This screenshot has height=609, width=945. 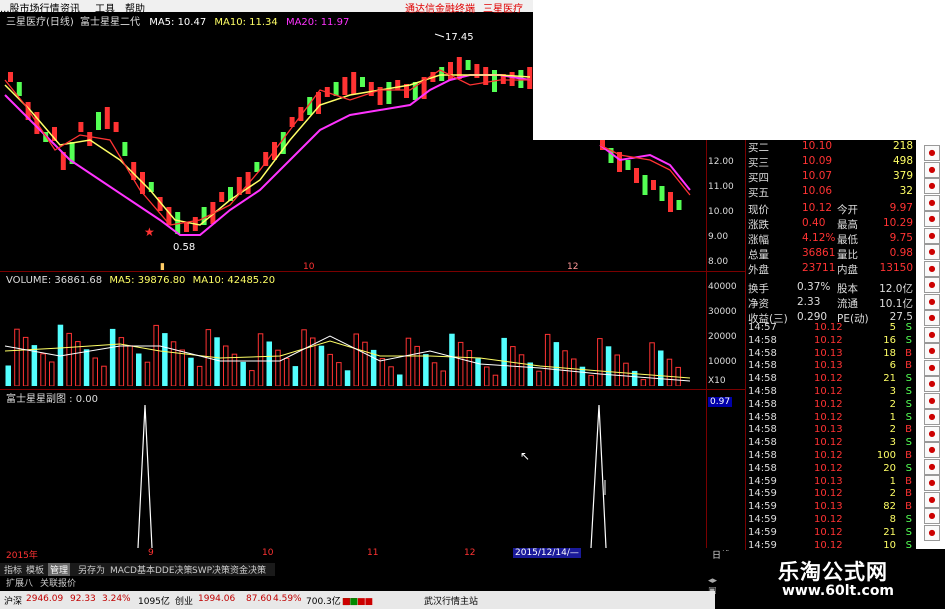 I want to click on bid-price: 10.06, so click(x=817, y=191).